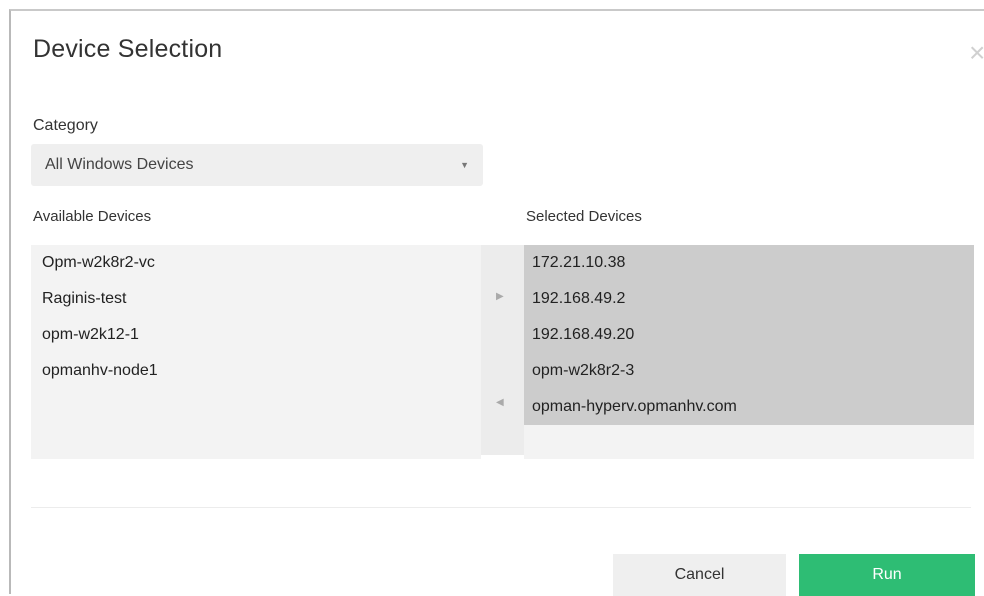  Describe the element at coordinates (128, 49) in the screenshot. I see `dialog-title: Device Selection` at that location.